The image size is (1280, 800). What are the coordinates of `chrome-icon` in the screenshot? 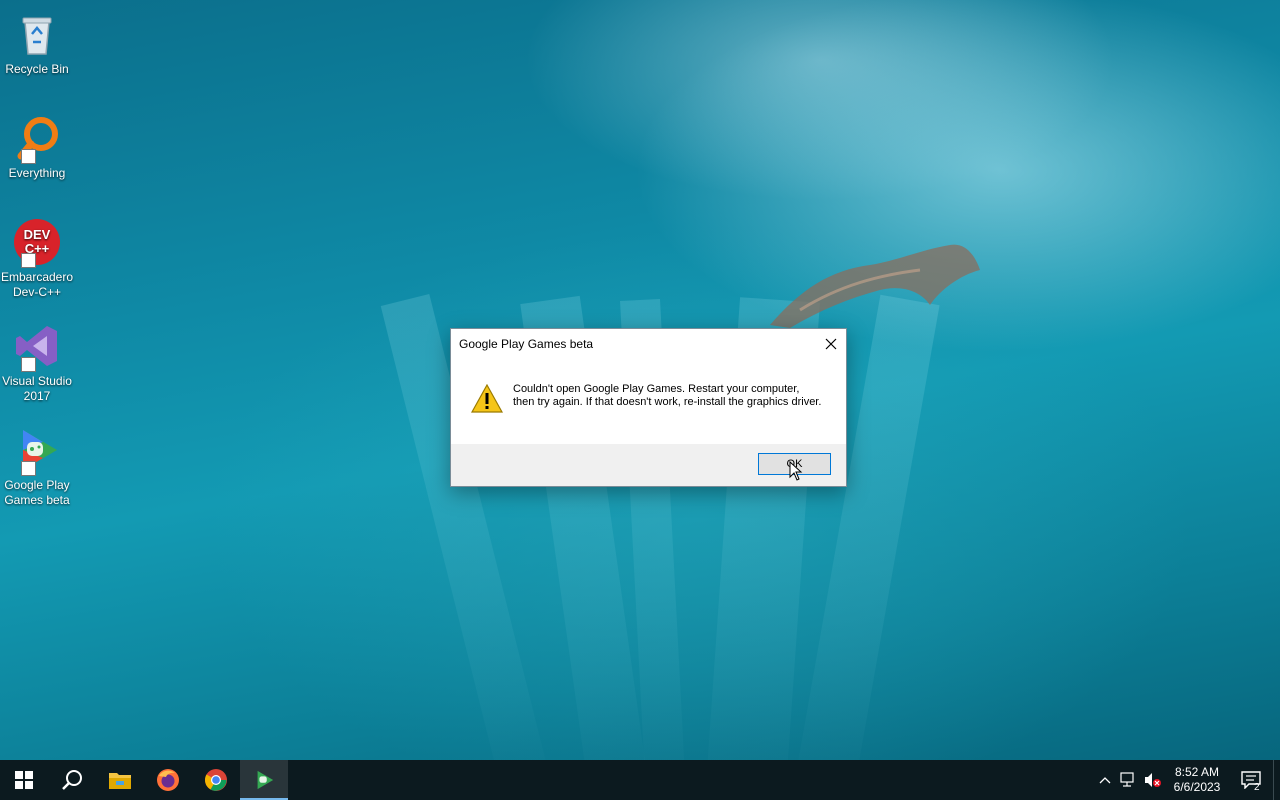 It's located at (216, 780).